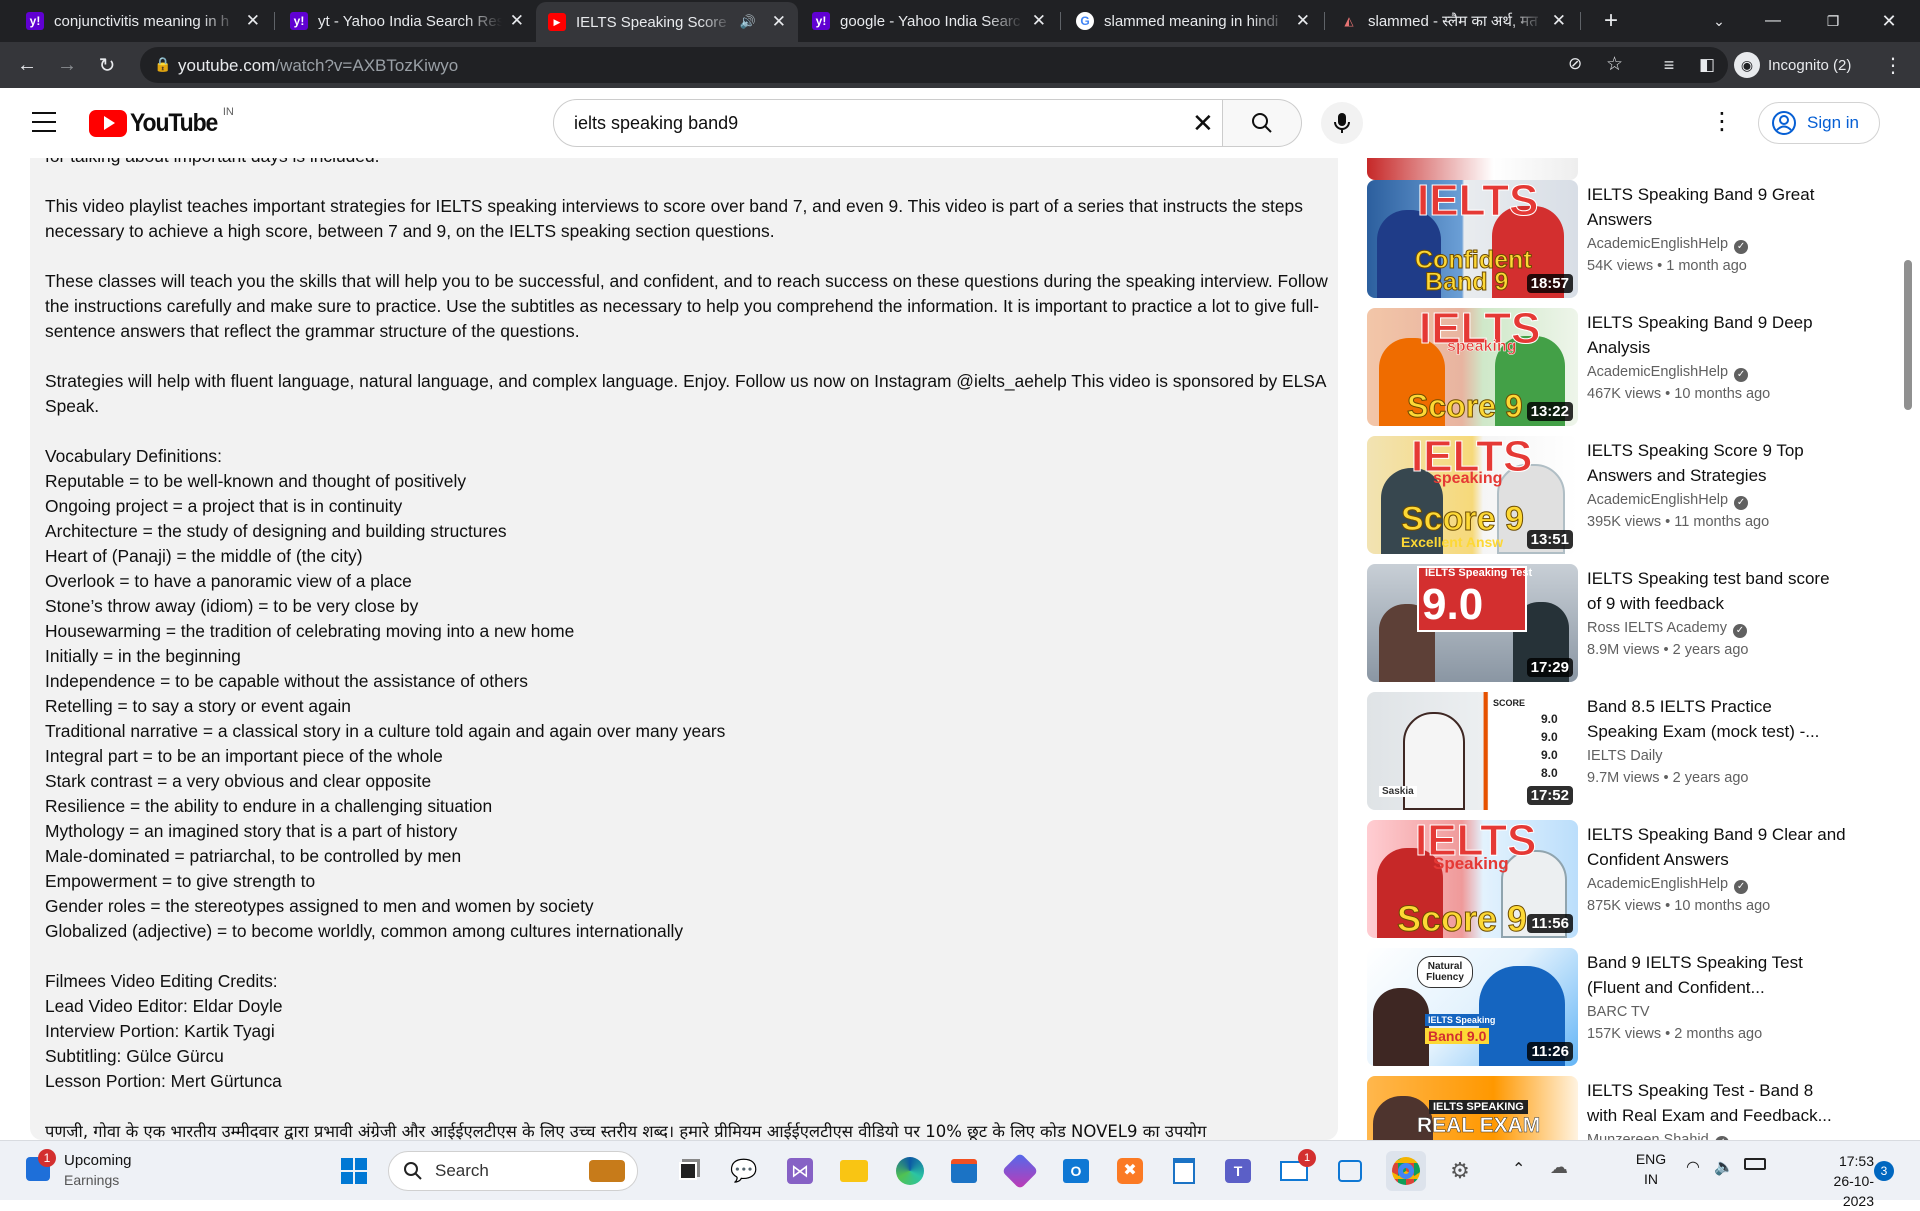 This screenshot has width=1920, height=1211. I want to click on tab-conjunctivitis: y! conjunctivitis meaning in h ✕, so click(143, 21).